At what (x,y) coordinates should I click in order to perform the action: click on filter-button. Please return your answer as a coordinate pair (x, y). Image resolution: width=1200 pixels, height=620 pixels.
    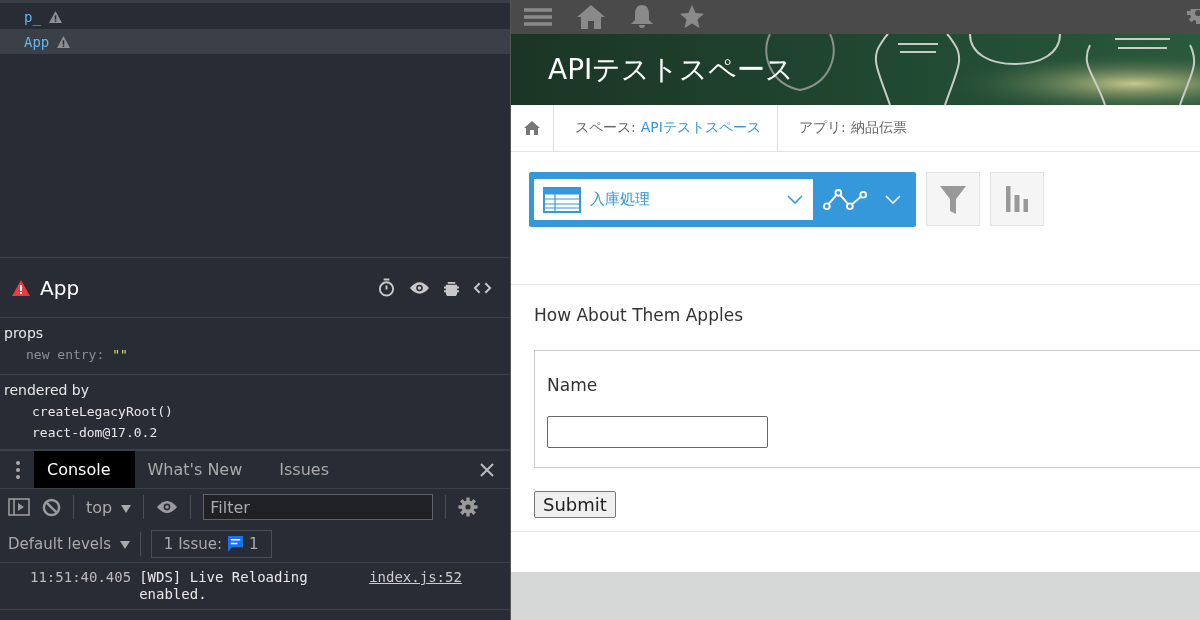
    Looking at the image, I should click on (953, 199).